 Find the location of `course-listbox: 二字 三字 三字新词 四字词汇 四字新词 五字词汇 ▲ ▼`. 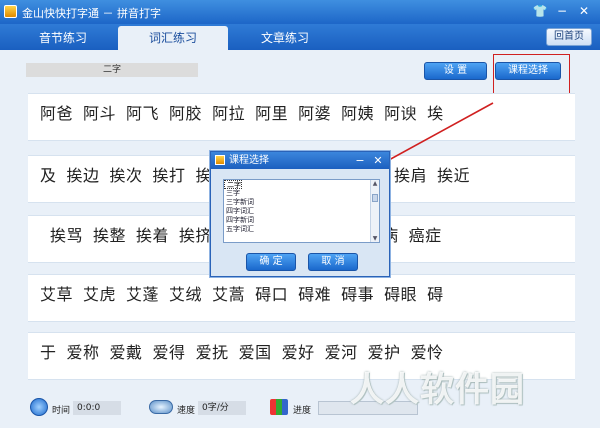

course-listbox: 二字 三字 三字新词 四字词汇 四字新词 五字词汇 ▲ ▼ is located at coordinates (301, 211).